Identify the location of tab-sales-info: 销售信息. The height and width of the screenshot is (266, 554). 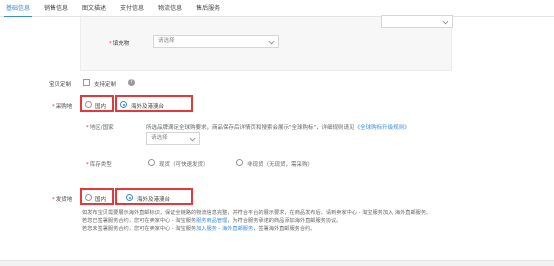
(56, 8).